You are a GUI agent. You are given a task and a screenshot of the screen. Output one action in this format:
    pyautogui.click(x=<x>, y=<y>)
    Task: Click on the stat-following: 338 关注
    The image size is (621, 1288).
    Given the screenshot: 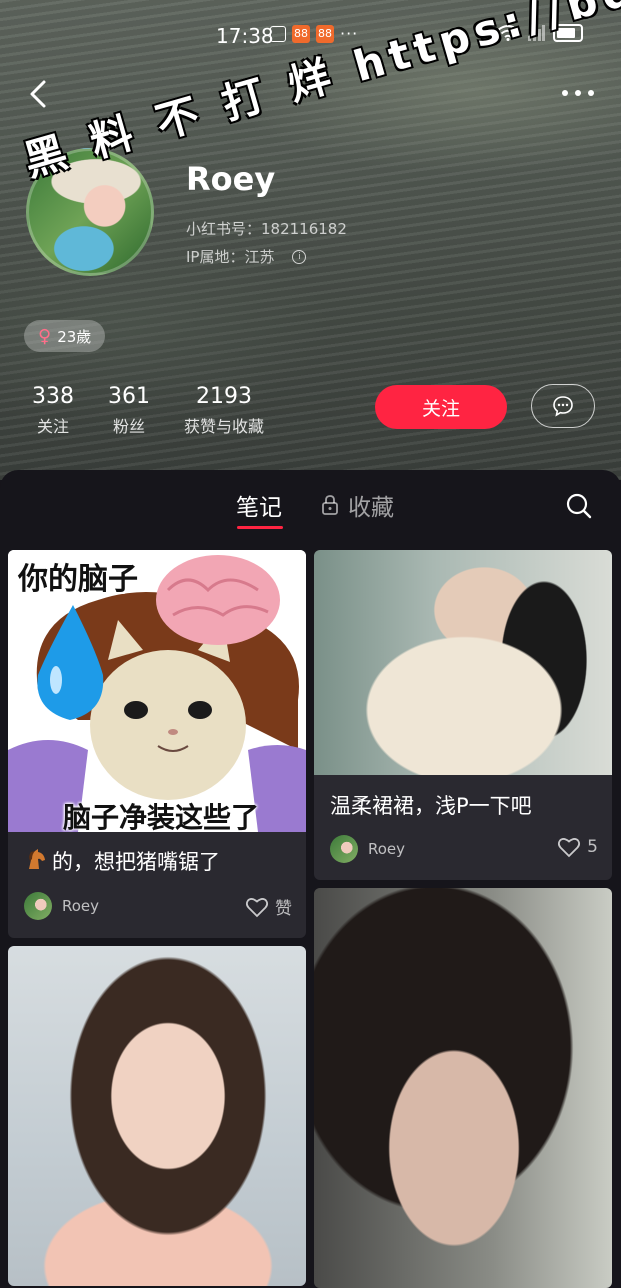 What is the action you would take?
    pyautogui.click(x=53, y=410)
    